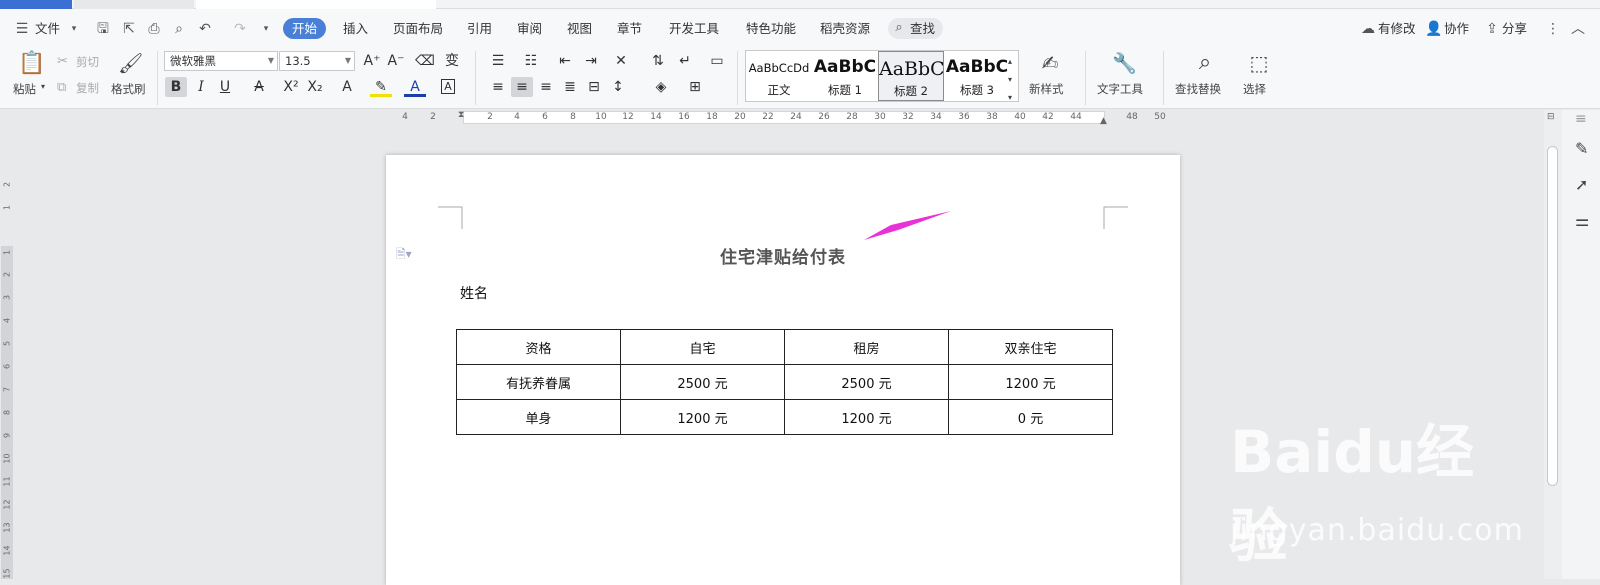 This screenshot has width=1600, height=585. What do you see at coordinates (538, 417) in the screenshot?
I see `table-cell: 单身` at bounding box center [538, 417].